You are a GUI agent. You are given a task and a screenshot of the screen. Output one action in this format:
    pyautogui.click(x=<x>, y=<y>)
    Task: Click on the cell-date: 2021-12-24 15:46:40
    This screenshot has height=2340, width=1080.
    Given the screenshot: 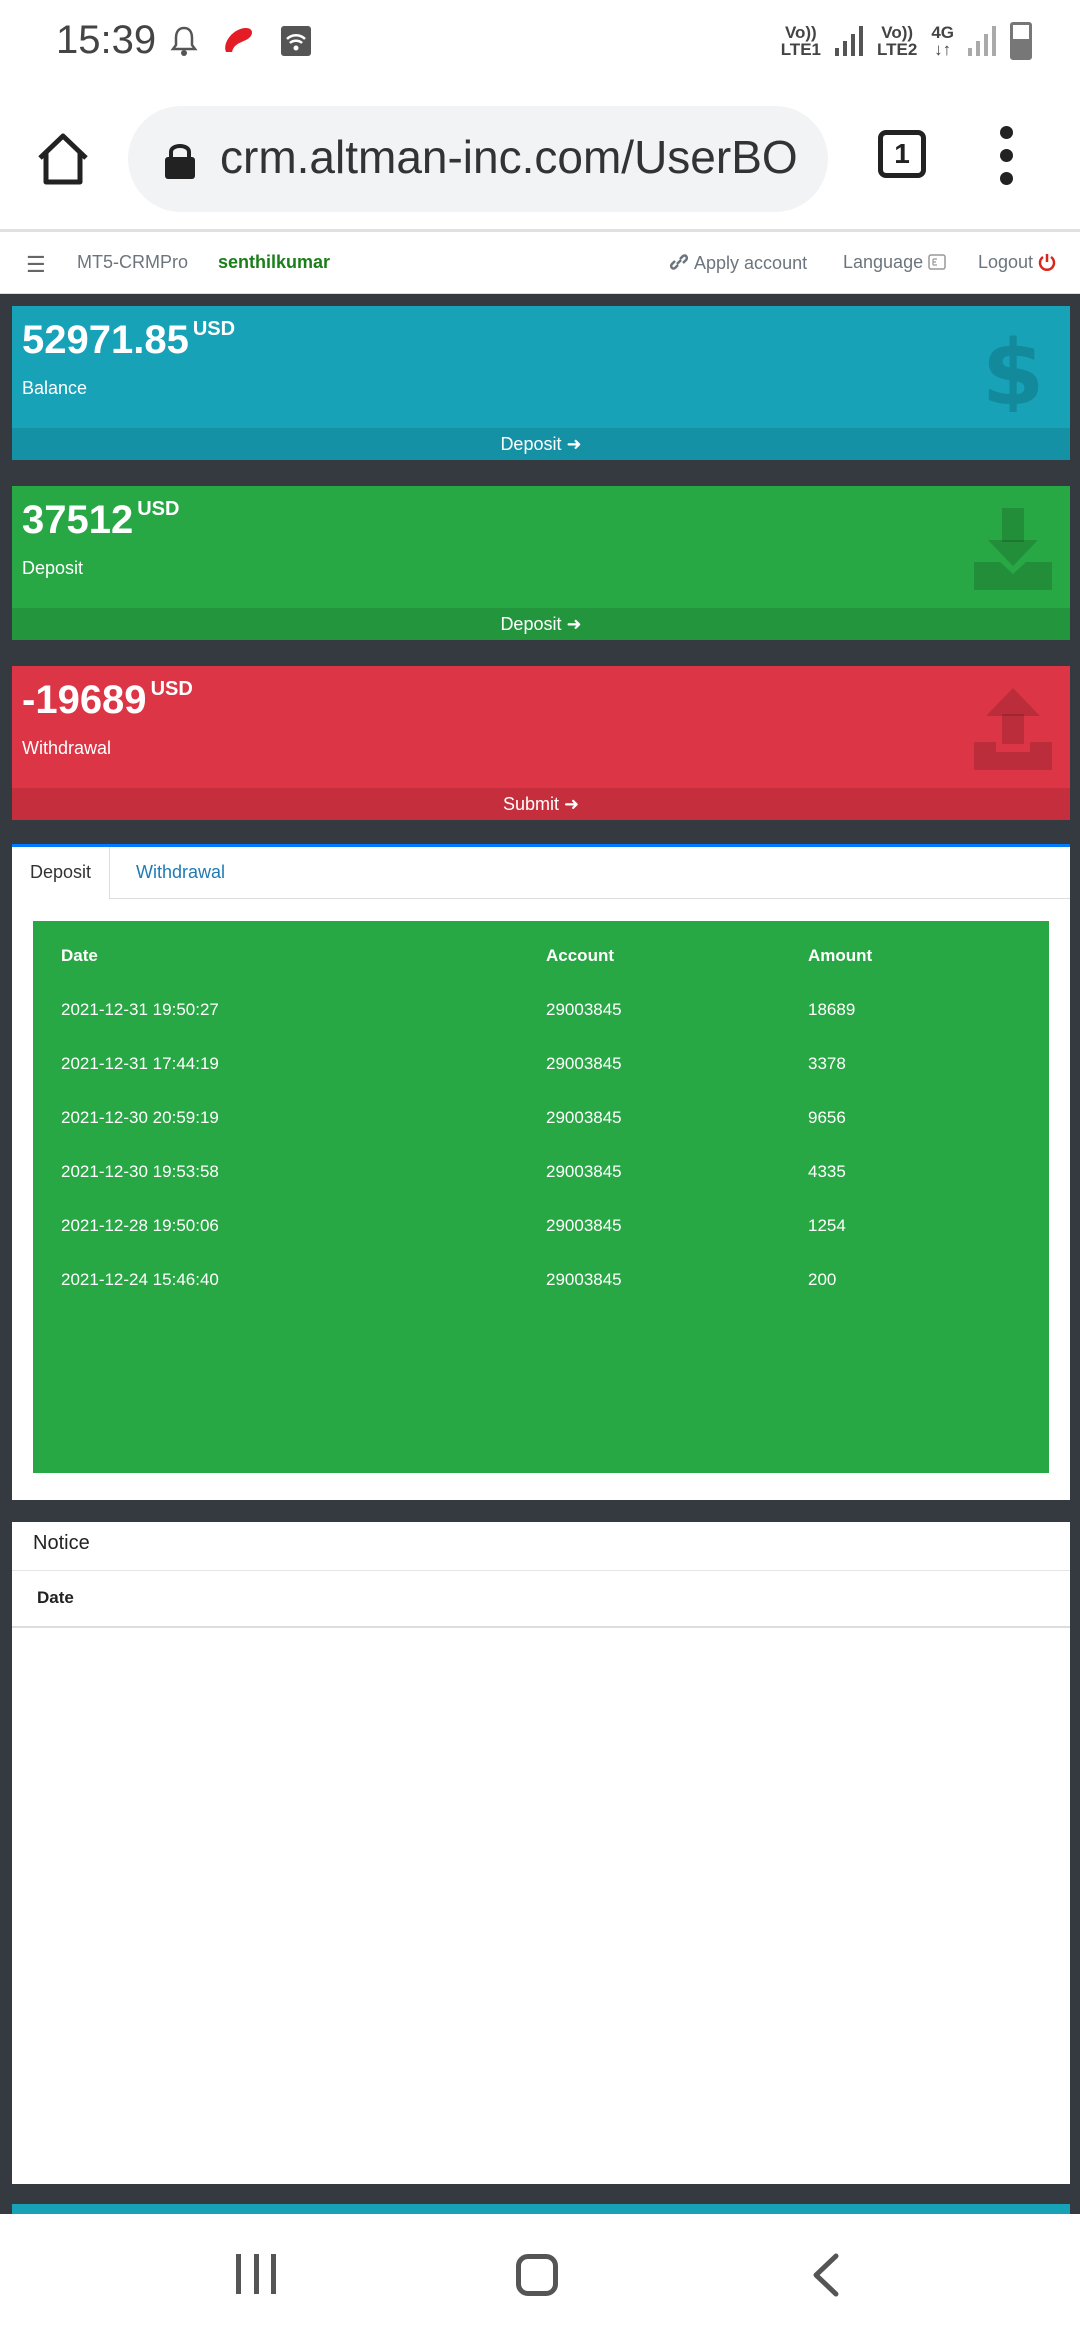 What is the action you would take?
    pyautogui.click(x=140, y=1279)
    